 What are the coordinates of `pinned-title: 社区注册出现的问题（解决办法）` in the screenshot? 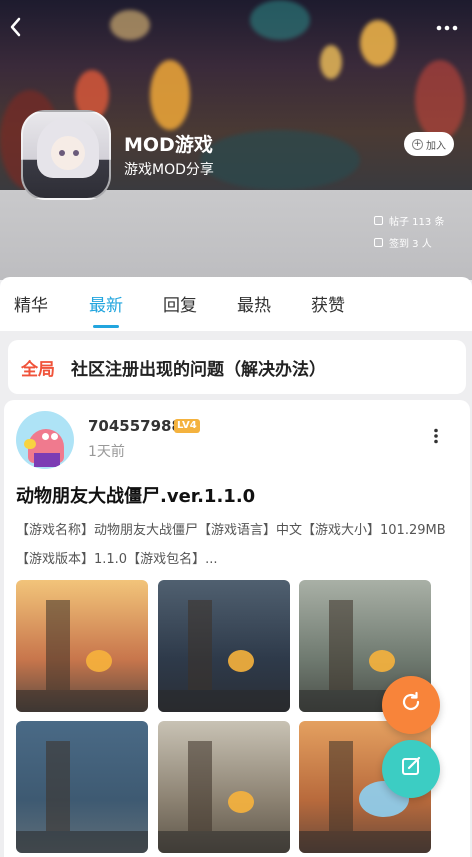 It's located at (198, 369).